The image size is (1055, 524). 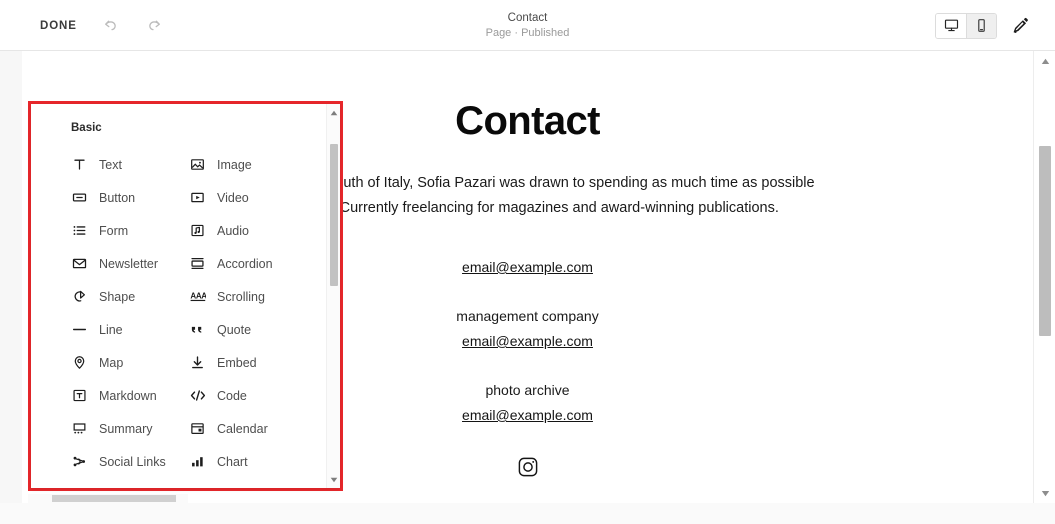 What do you see at coordinates (197, 263) in the screenshot?
I see `accordion-icon` at bounding box center [197, 263].